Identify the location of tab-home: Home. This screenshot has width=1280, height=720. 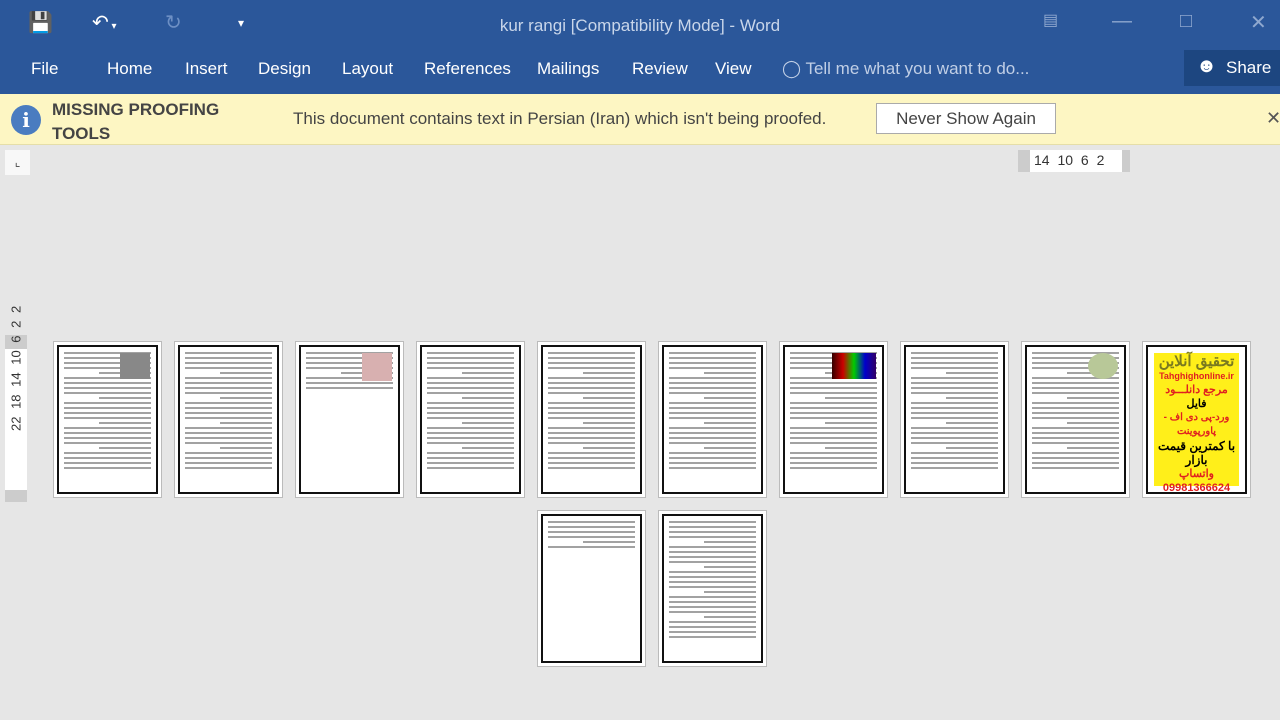
(129, 69).